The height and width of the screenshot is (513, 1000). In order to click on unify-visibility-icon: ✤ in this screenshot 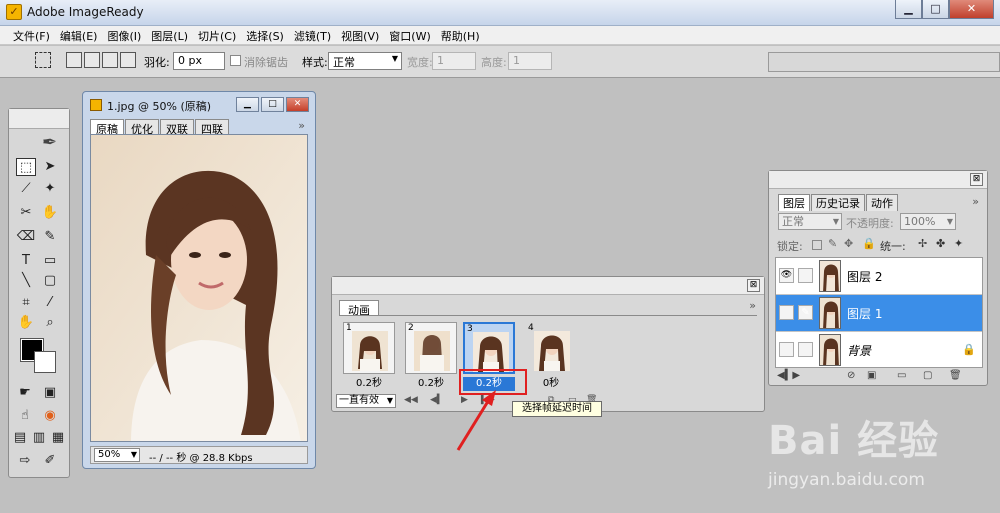, I will do `click(940, 243)`.